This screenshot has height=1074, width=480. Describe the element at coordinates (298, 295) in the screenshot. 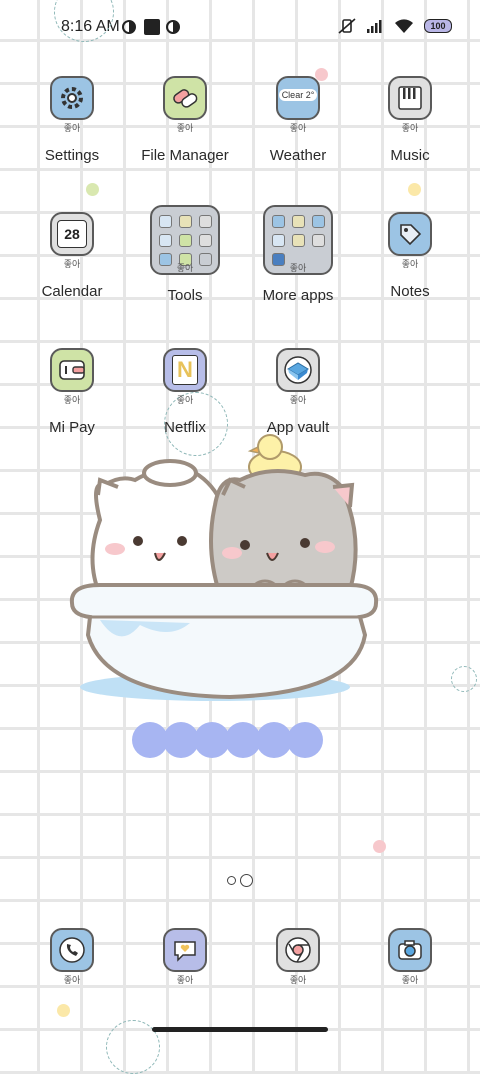

I see `app-label: More apps` at that location.